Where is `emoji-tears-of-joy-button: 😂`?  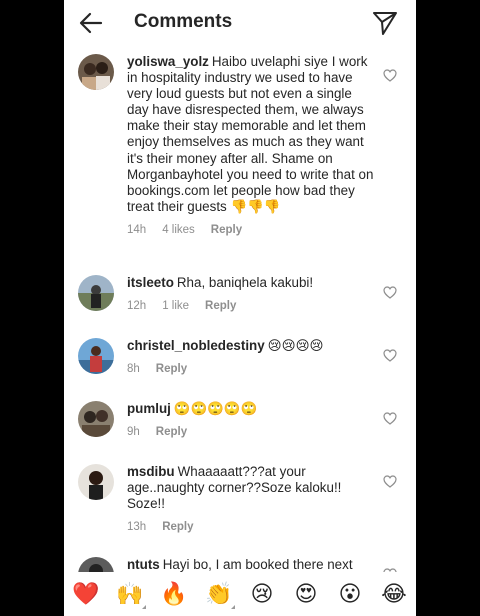
emoji-tears-of-joy-button: 😂 is located at coordinates (394, 594).